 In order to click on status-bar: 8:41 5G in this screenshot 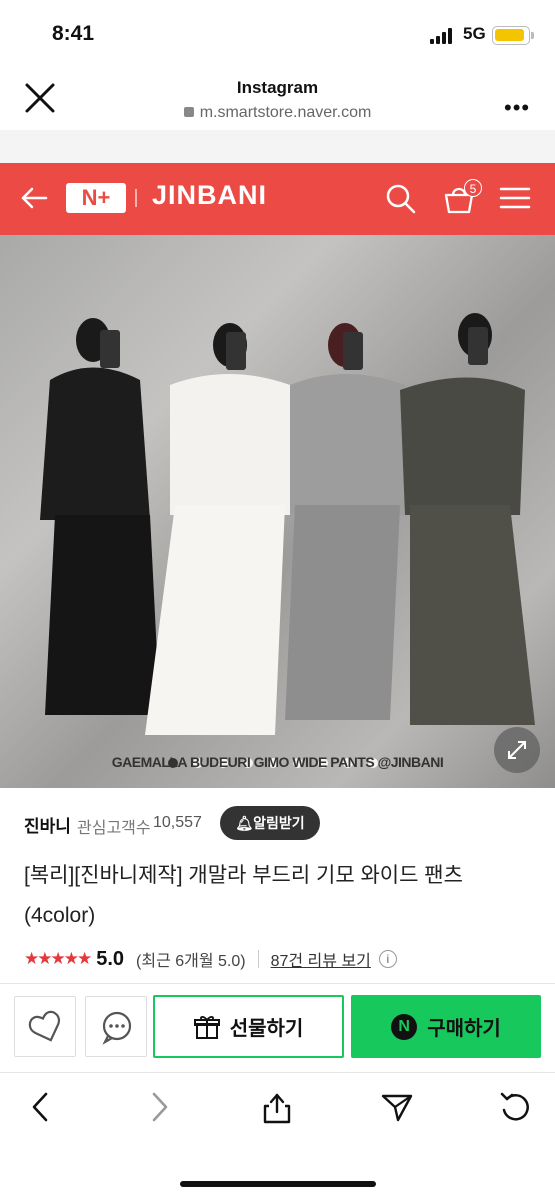, I will do `click(277, 33)`.